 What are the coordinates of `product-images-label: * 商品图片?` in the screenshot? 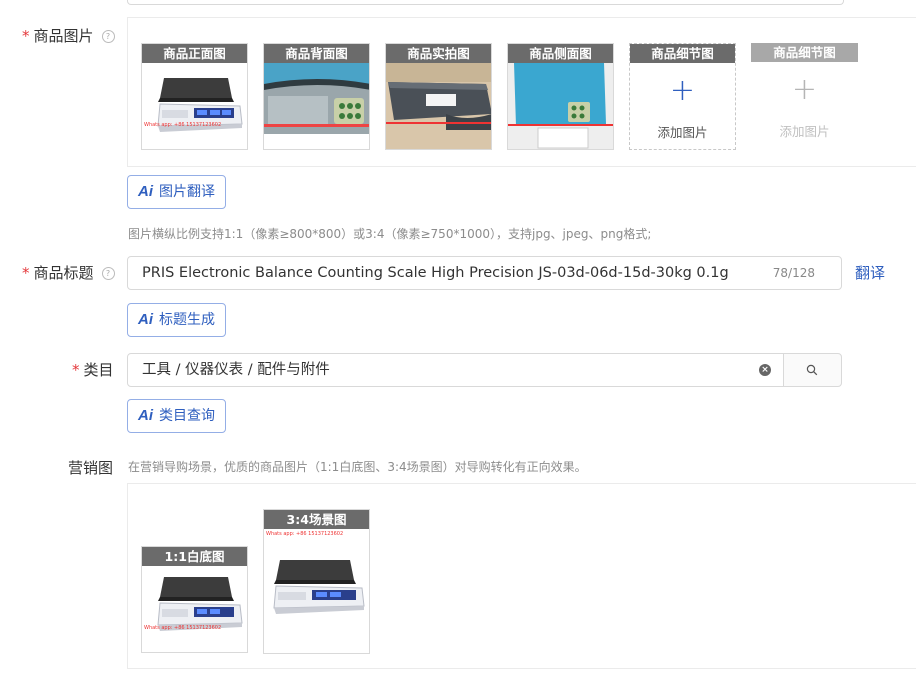 It's located at (68, 35).